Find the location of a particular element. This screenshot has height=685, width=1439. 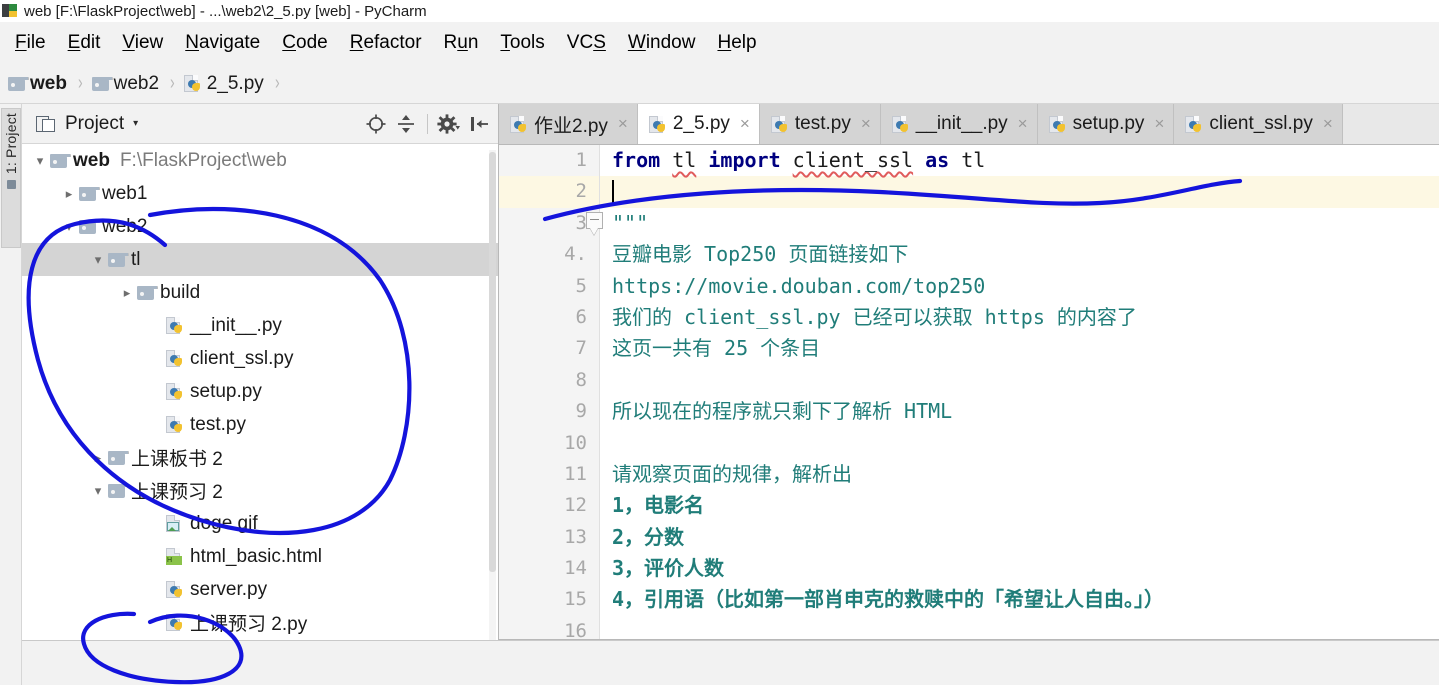

editor-tab-5: client_ssl.py × is located at coordinates (1258, 124).